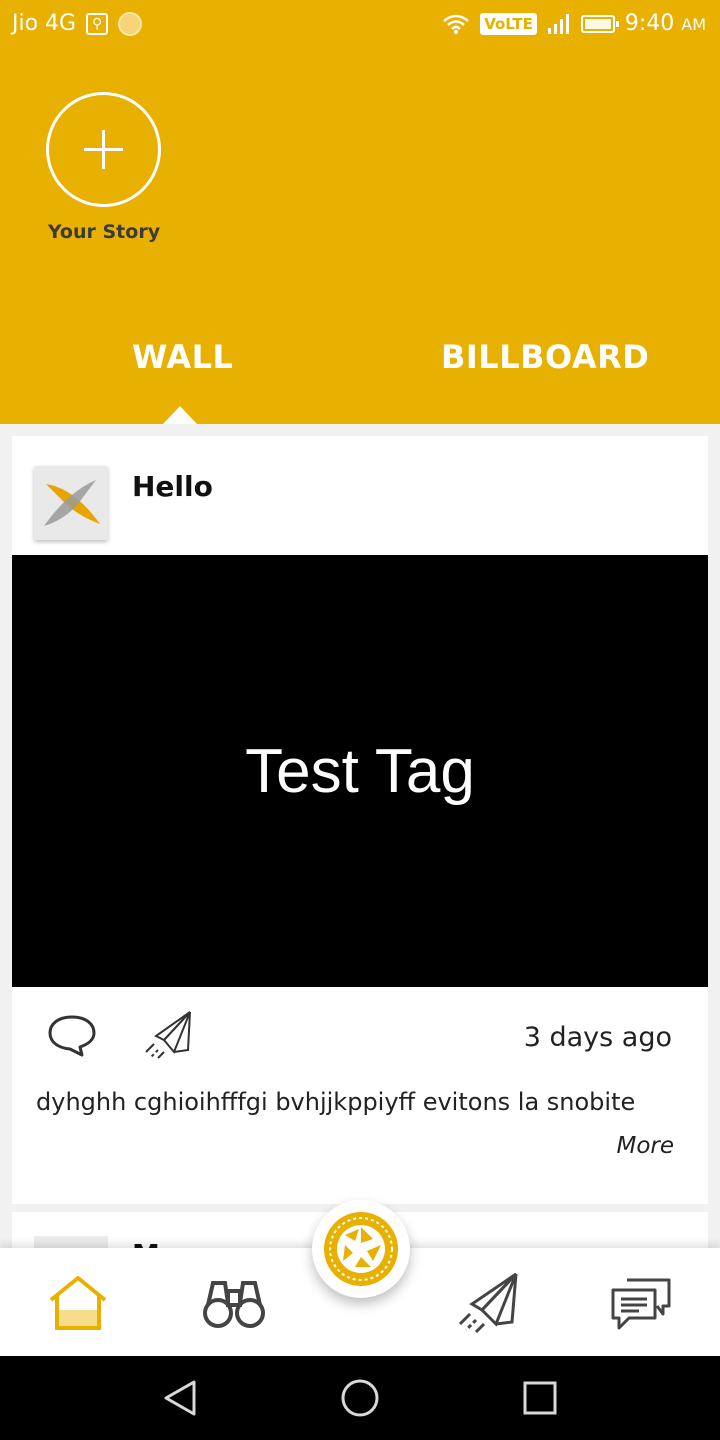 The width and height of the screenshot is (720, 1440). What do you see at coordinates (360, 25) in the screenshot?
I see `status-bar: Jio 4G ⚲ VoLTE 9:40 AM` at bounding box center [360, 25].